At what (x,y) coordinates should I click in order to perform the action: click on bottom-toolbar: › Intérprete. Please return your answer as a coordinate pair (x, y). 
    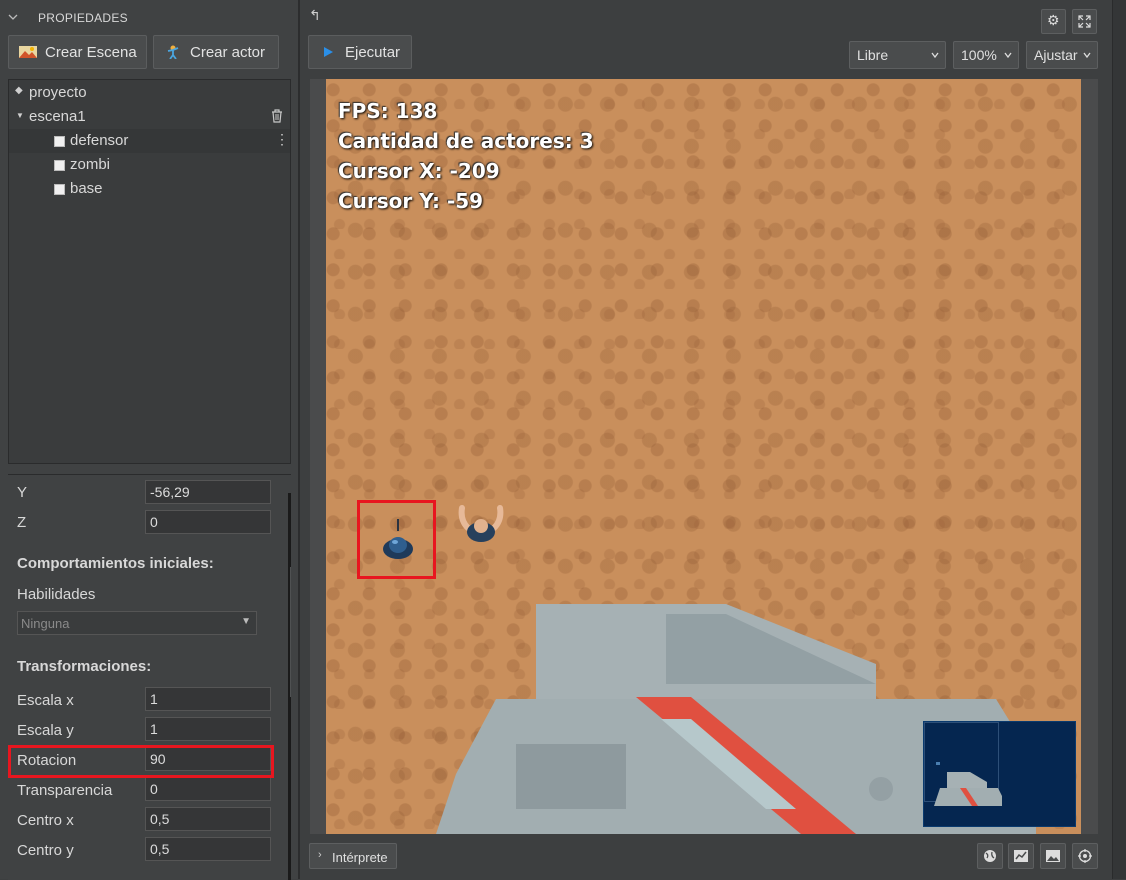
    Looking at the image, I should click on (706, 856).